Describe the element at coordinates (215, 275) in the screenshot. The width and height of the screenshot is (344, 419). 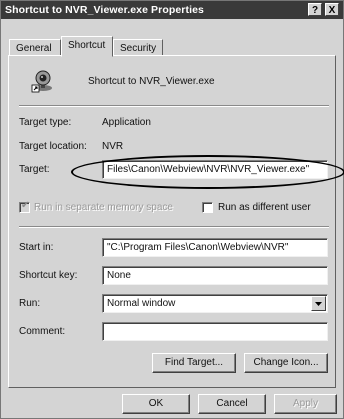
I see `shortcut-key-input: None` at that location.